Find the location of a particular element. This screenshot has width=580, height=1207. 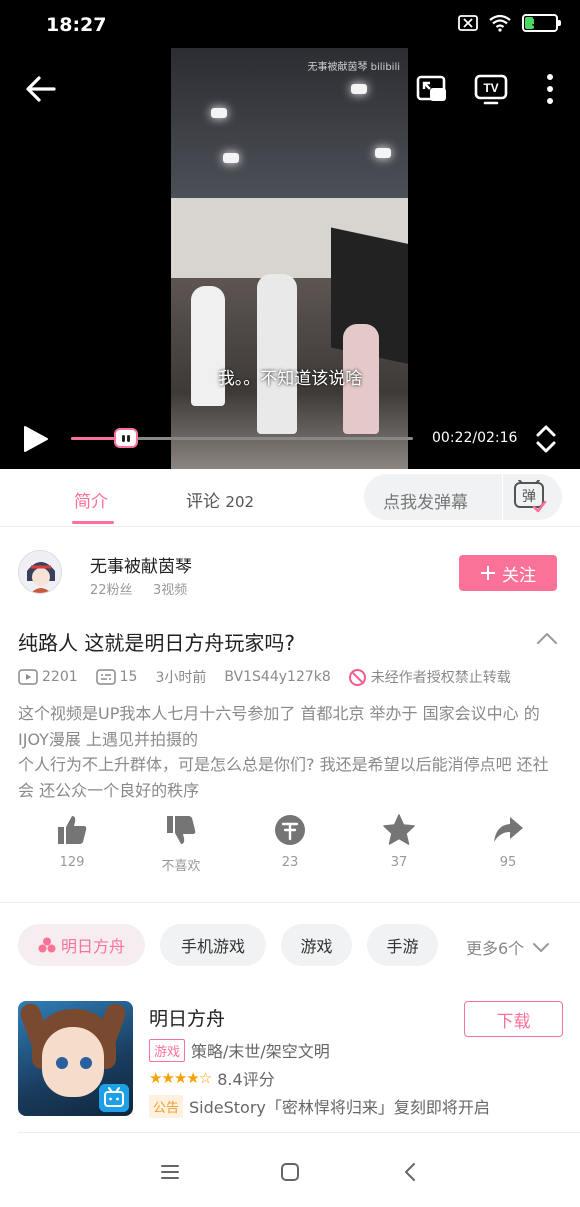

forbidden-icon is located at coordinates (357, 677).